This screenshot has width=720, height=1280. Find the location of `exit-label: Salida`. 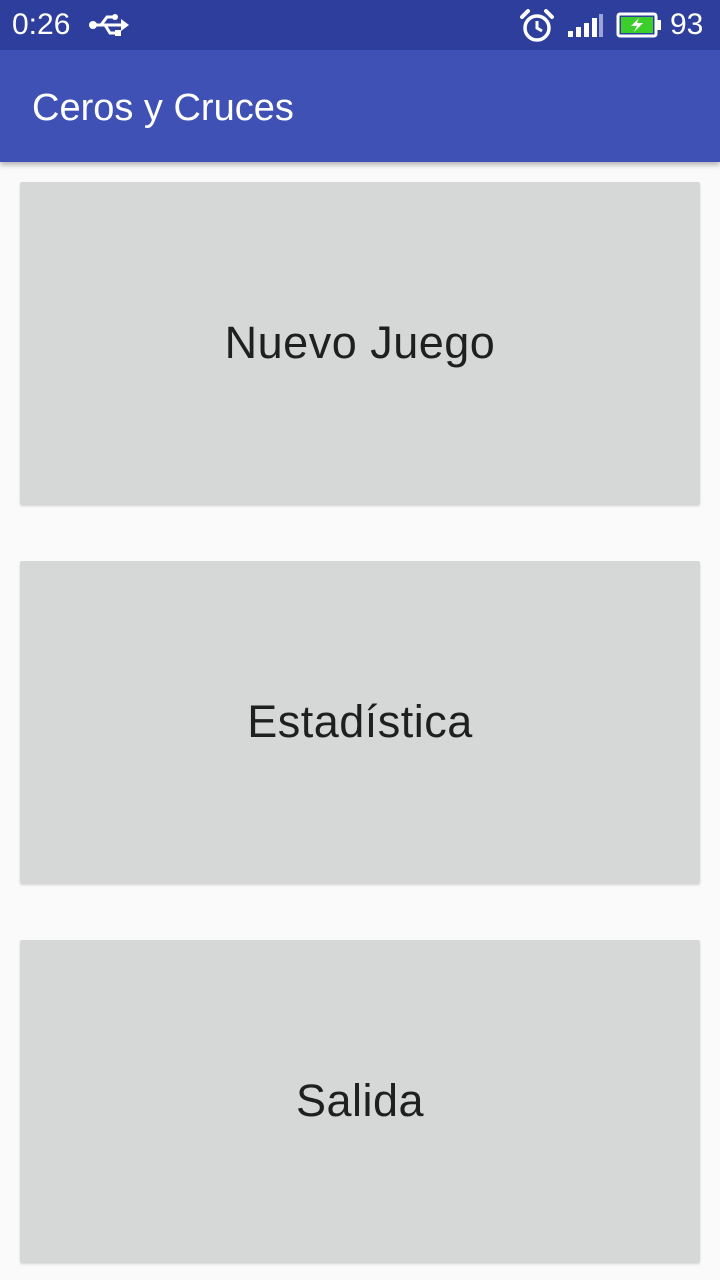

exit-label: Salida is located at coordinates (360, 1100).